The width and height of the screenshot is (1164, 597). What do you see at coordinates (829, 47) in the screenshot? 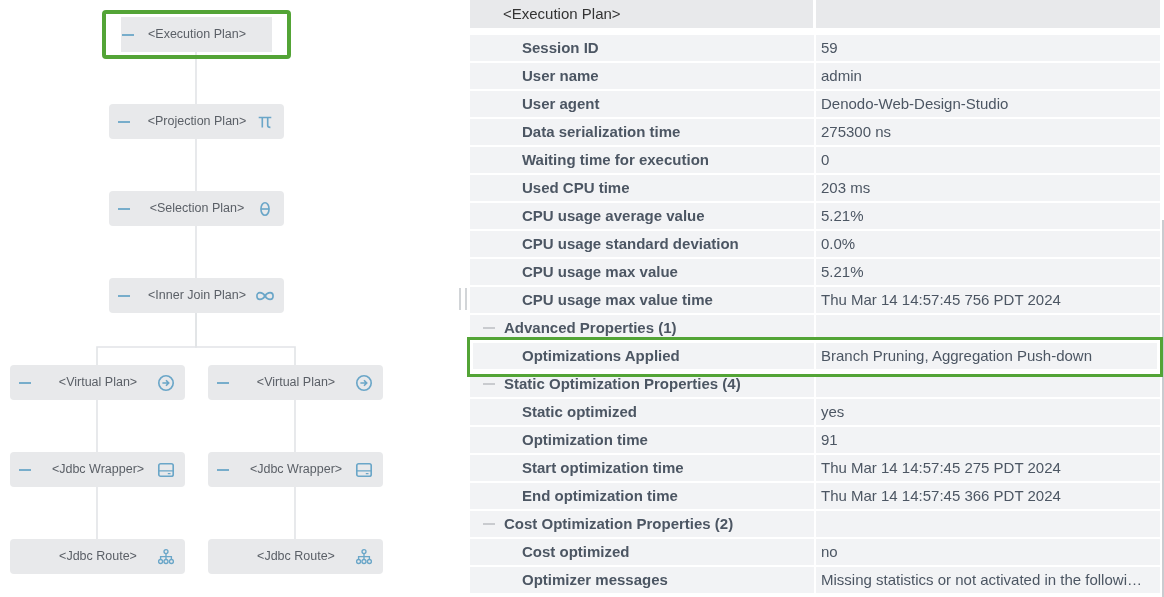
I see `property-value: 59` at bounding box center [829, 47].